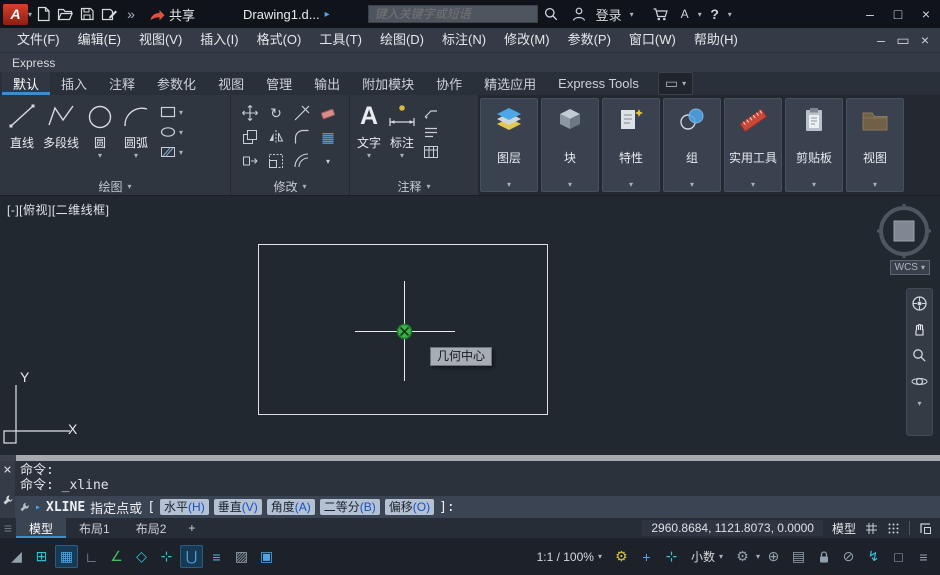 This screenshot has height=575, width=940. I want to click on text-tool: A 文字, so click(369, 130).